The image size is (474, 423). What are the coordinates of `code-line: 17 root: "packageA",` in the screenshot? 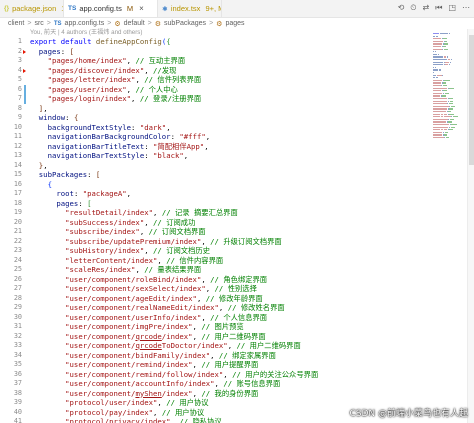 It's located at (215, 194).